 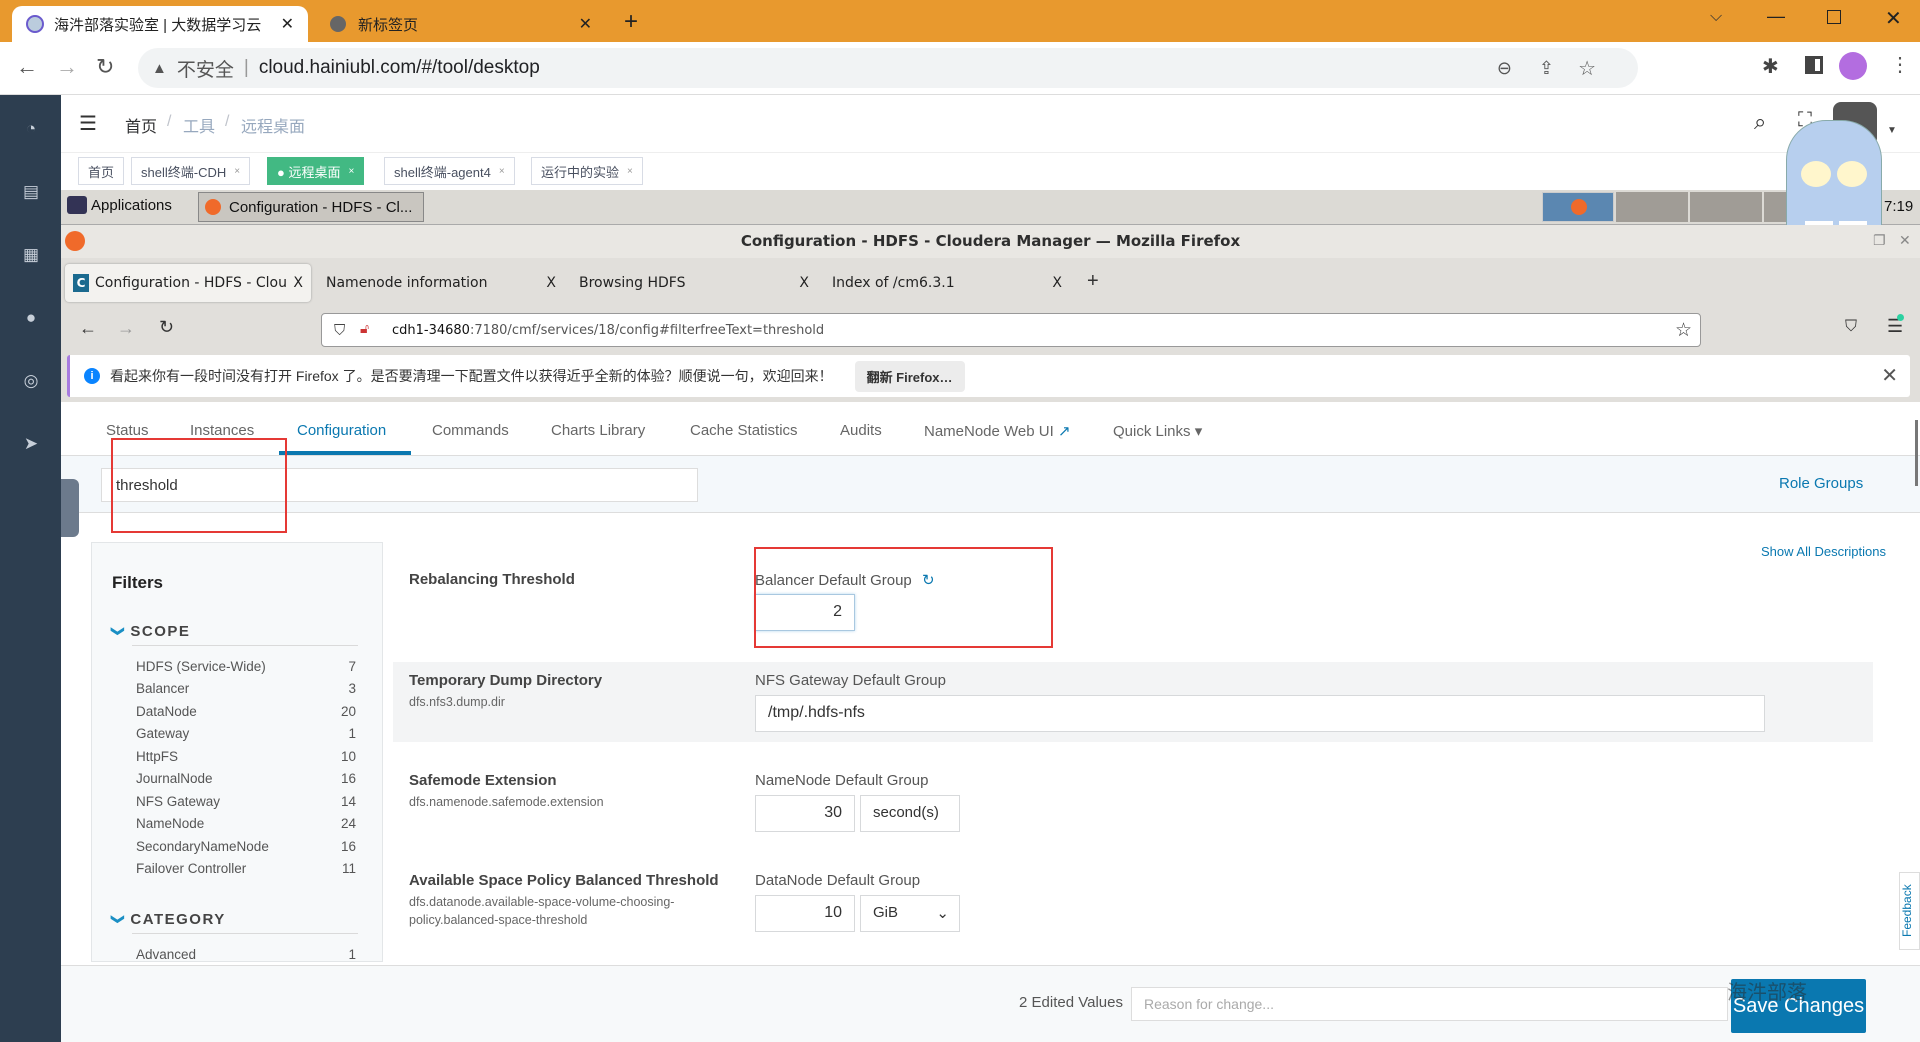 What do you see at coordinates (1821, 483) in the screenshot?
I see `role-groups-link: Role Groups` at bounding box center [1821, 483].